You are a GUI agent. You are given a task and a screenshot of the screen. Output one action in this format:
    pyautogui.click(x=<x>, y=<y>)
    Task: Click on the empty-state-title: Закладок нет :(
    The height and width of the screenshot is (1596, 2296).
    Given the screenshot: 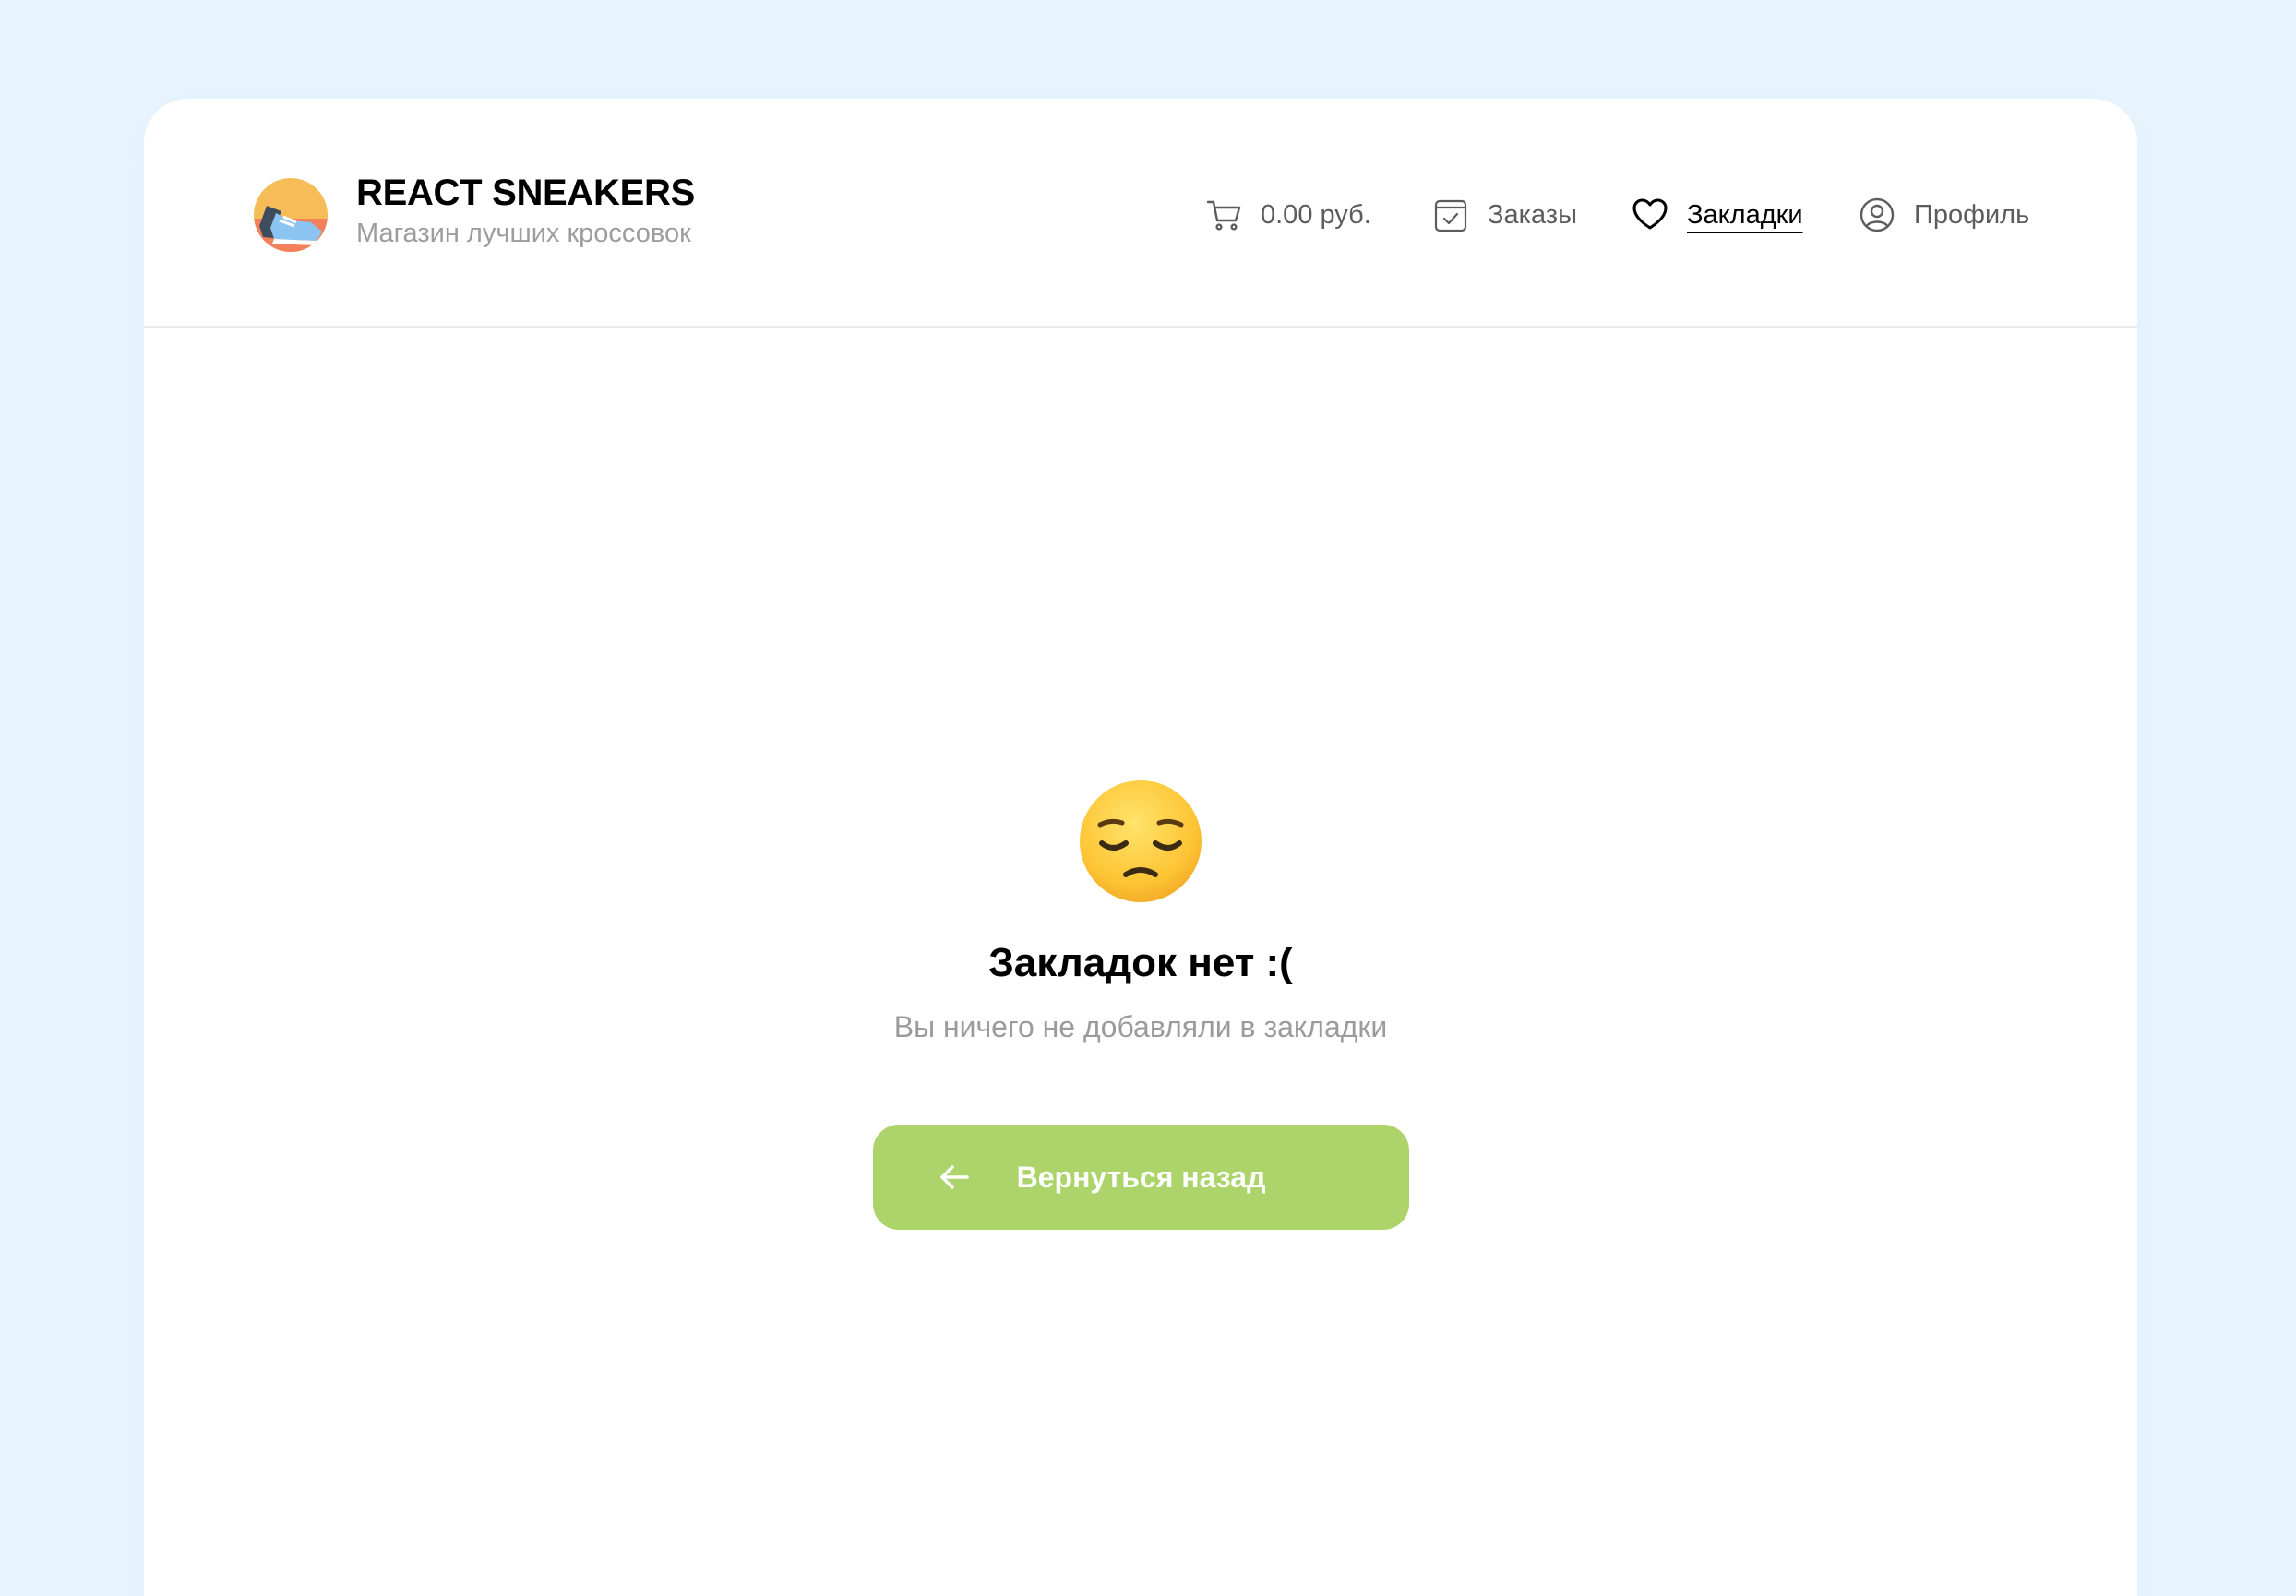 What is the action you would take?
    pyautogui.click(x=1140, y=962)
    